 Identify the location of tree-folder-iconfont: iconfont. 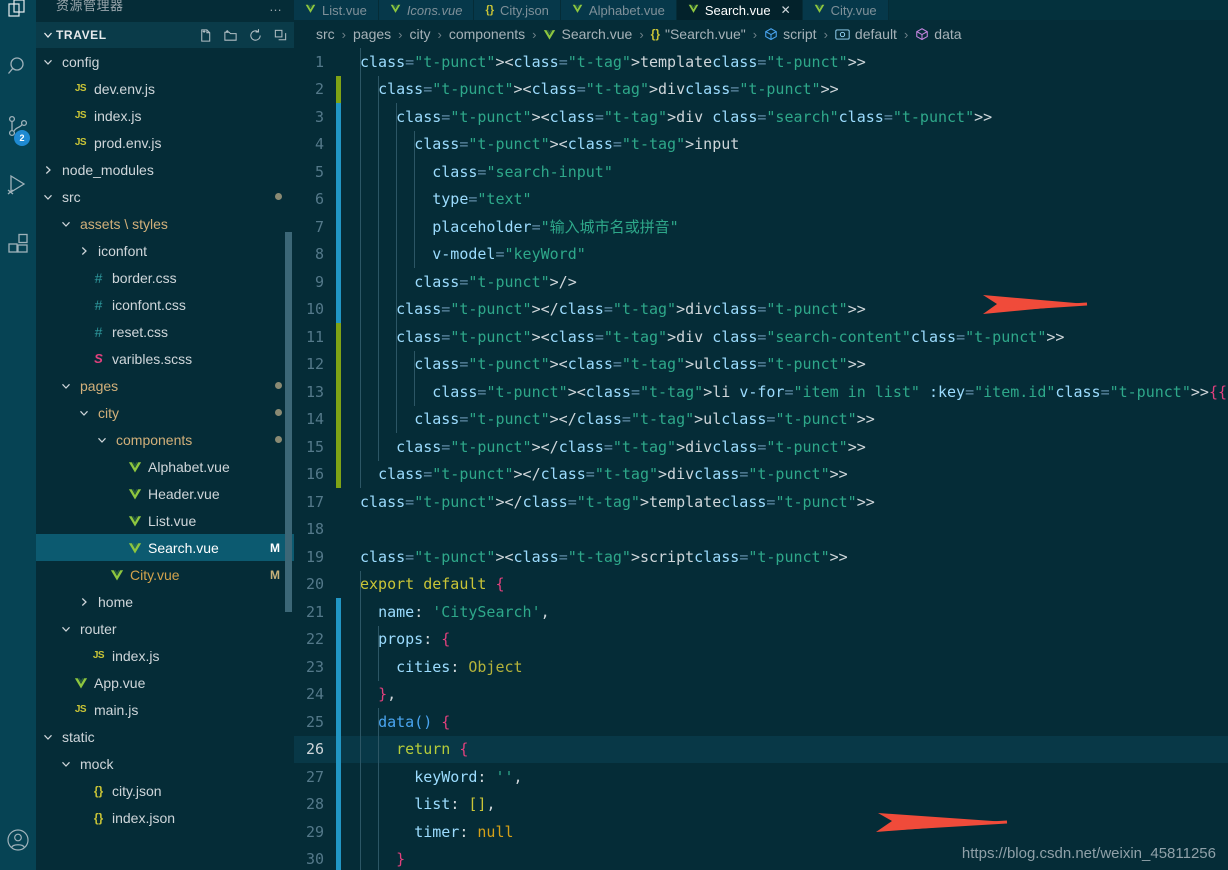
(165, 250).